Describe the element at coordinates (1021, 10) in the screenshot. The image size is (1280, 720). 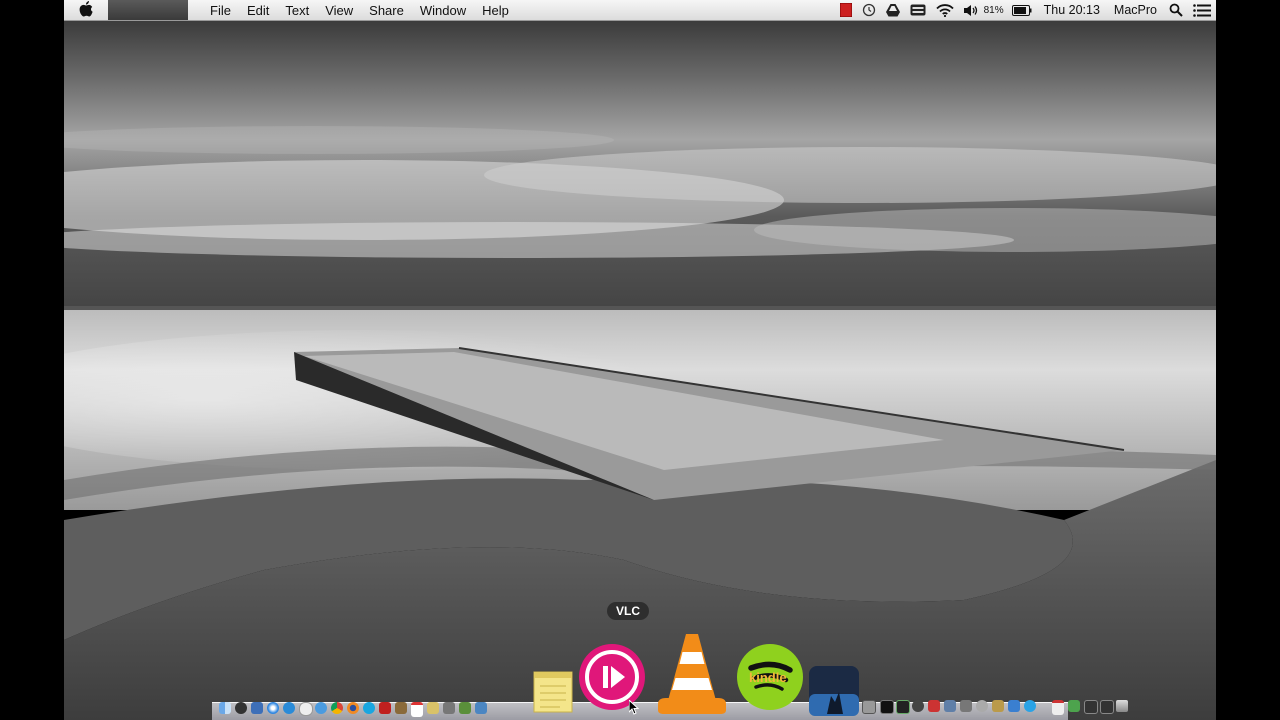
I see `battery-icon` at that location.